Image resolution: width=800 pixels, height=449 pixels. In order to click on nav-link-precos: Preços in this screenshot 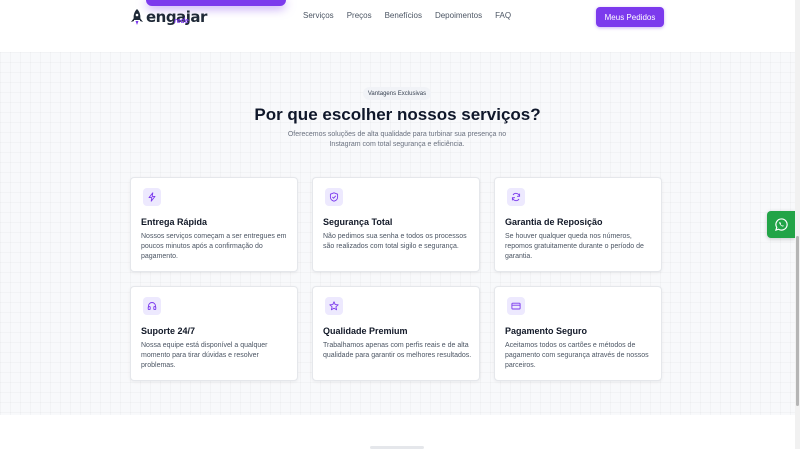, I will do `click(359, 15)`.